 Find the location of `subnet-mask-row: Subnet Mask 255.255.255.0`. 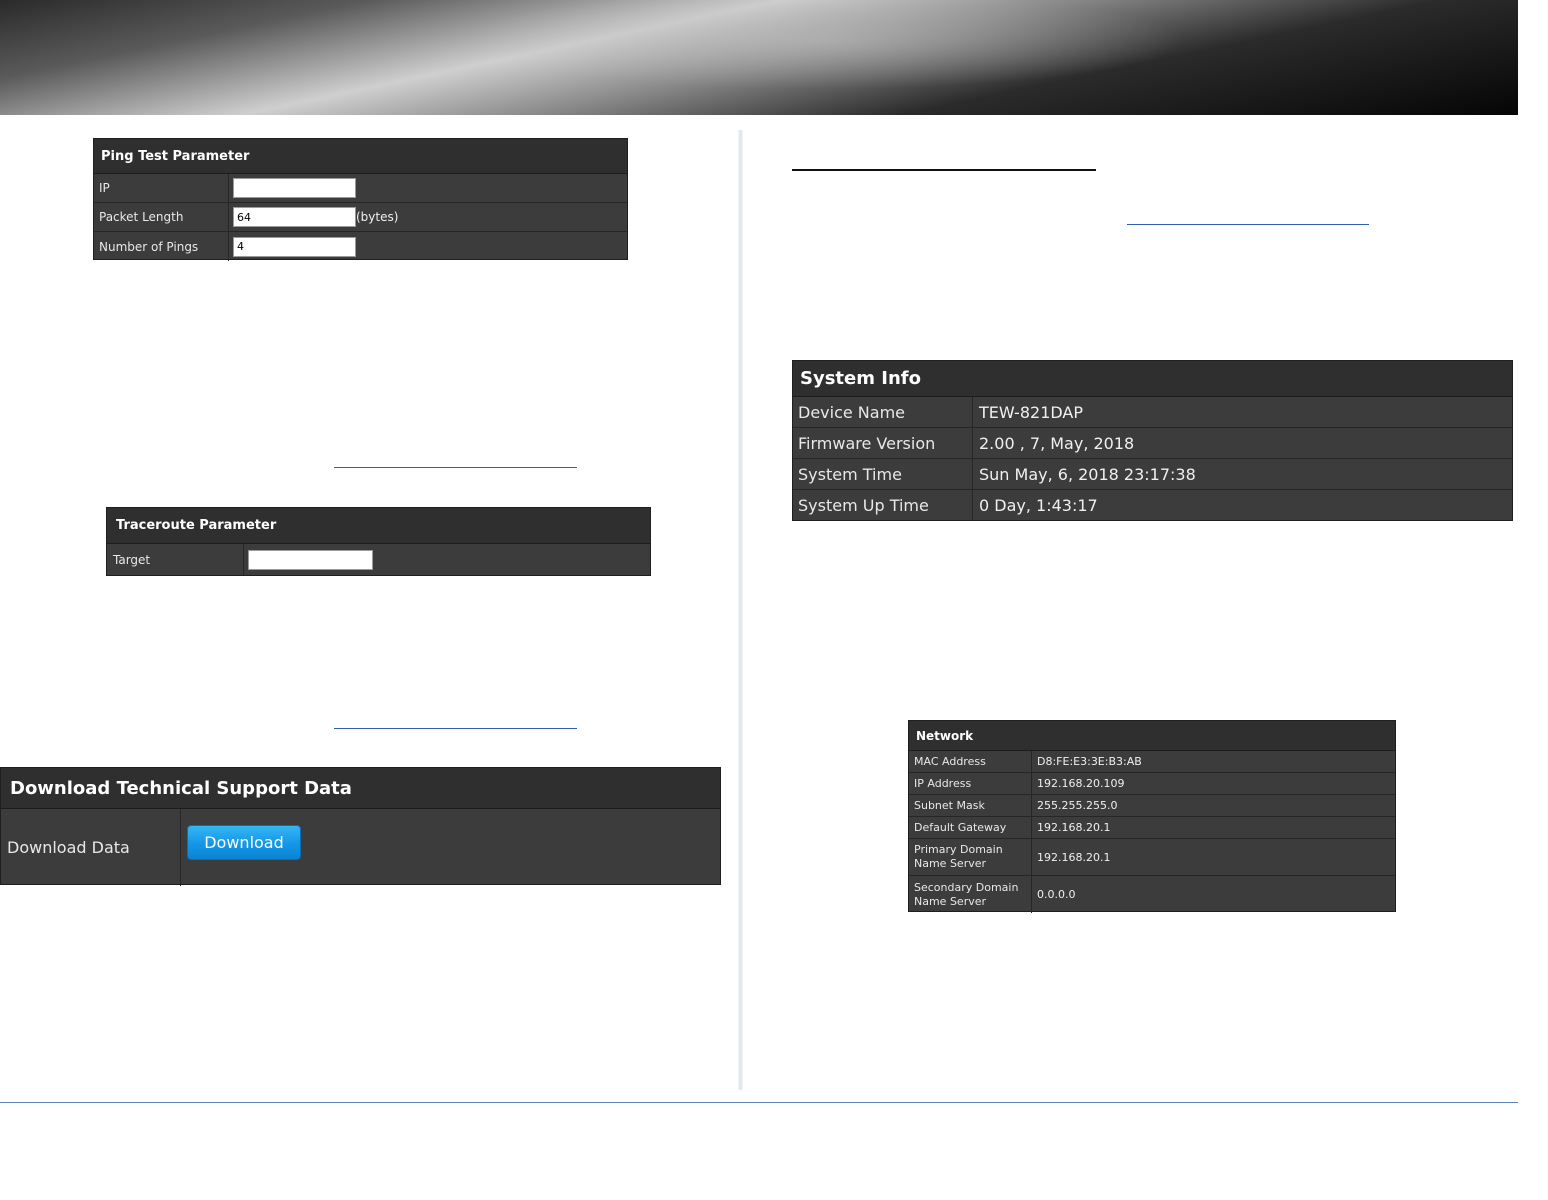

subnet-mask-row: Subnet Mask 255.255.255.0 is located at coordinates (1152, 806).